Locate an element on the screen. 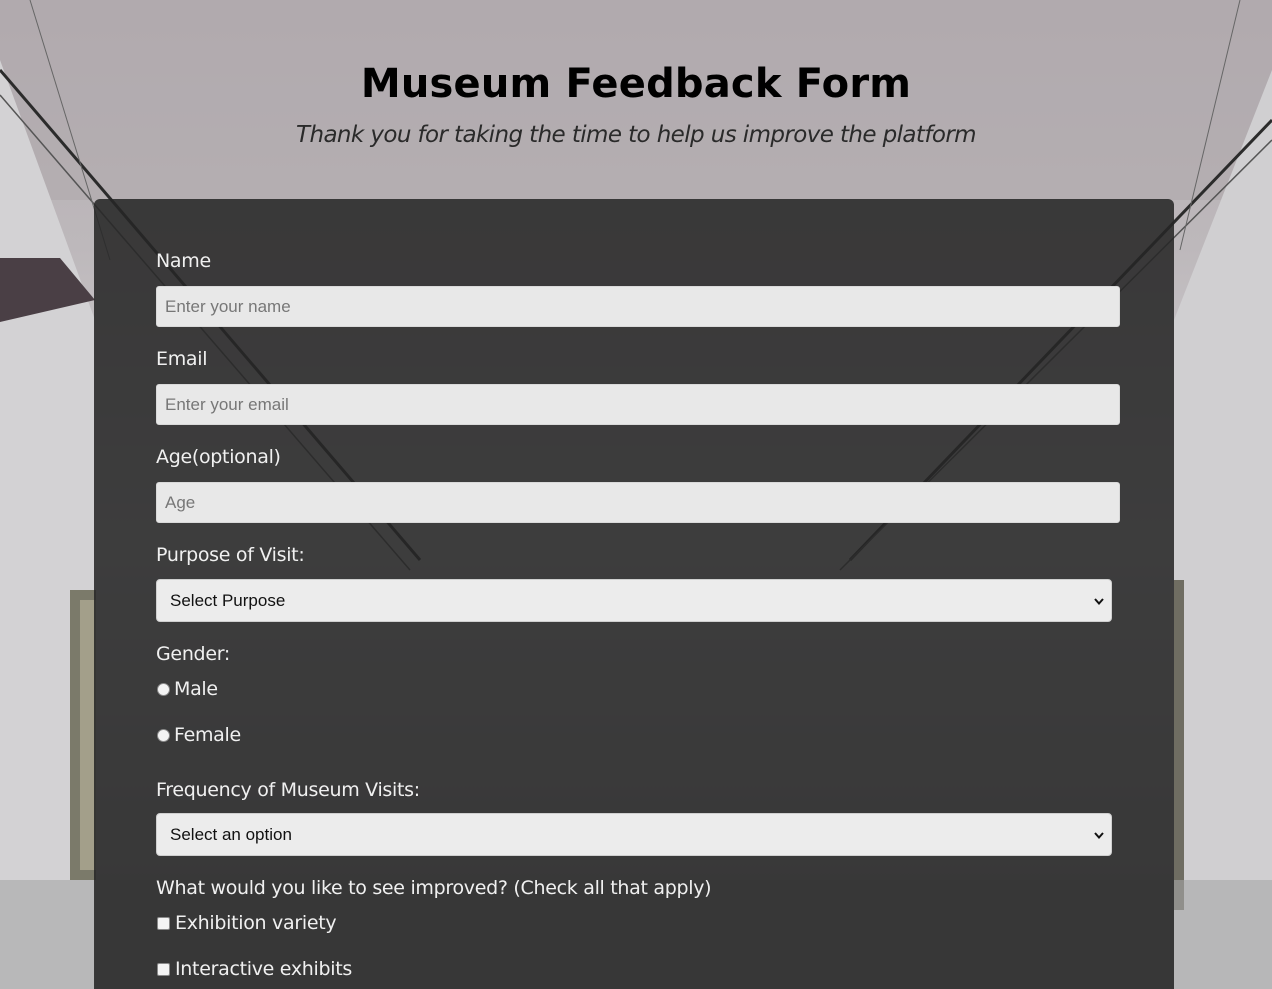  improvement-option-label: Exhibition variety is located at coordinates (256, 923).